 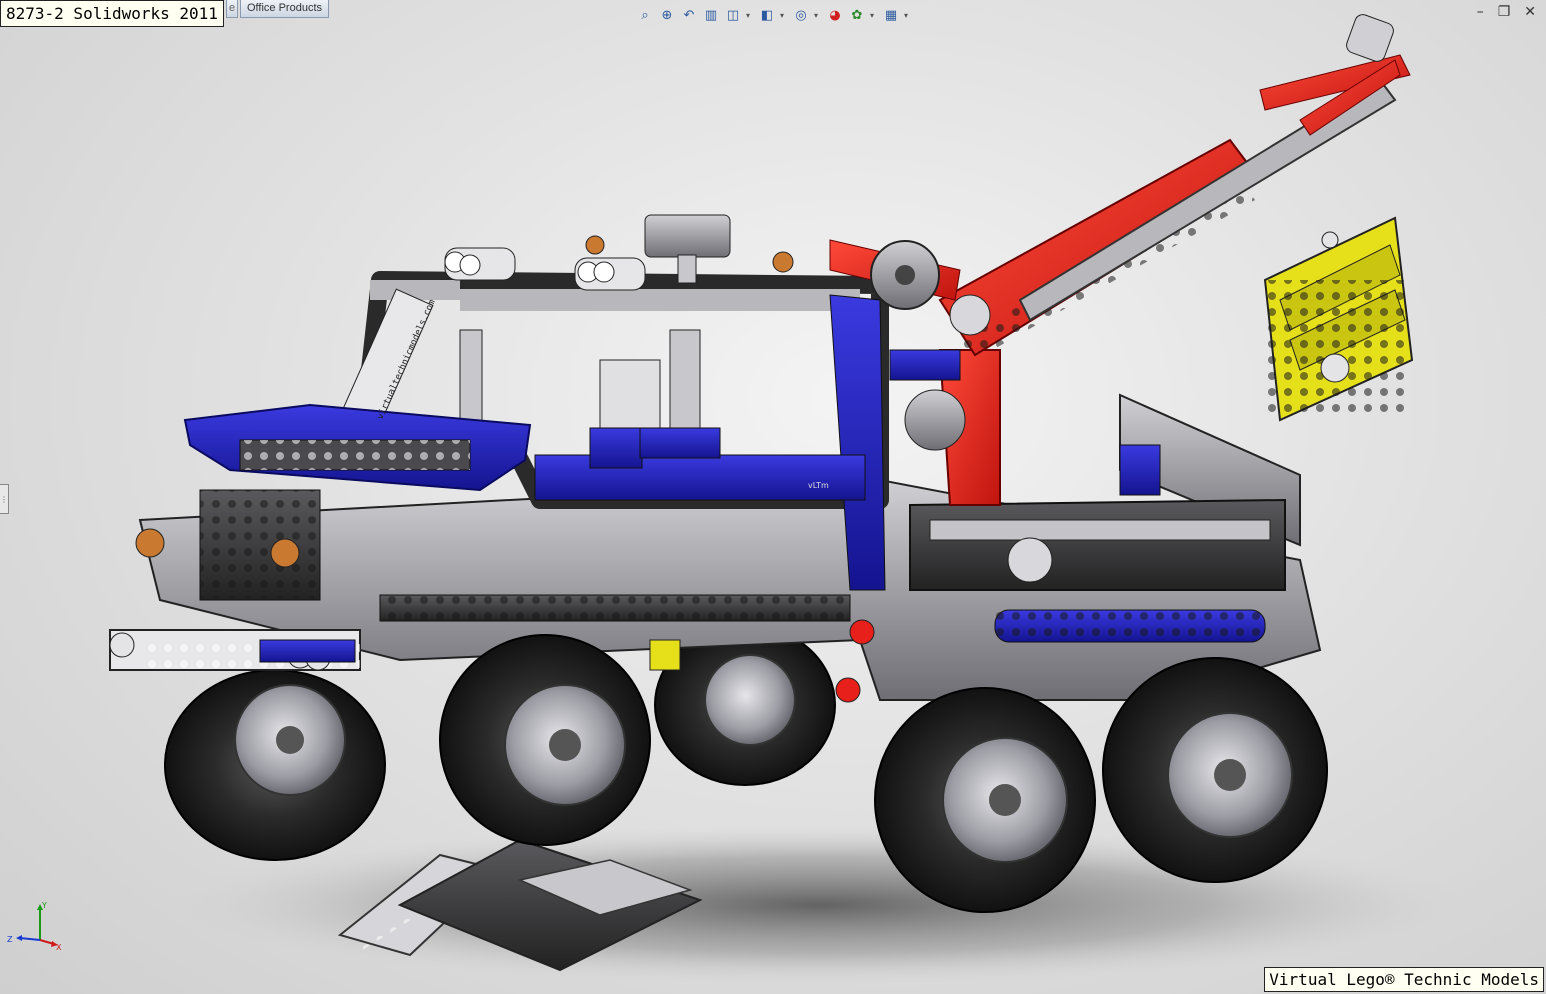 What do you see at coordinates (112, 13) in the screenshot?
I see `window-title: 8273-2 Solidworks 2011` at bounding box center [112, 13].